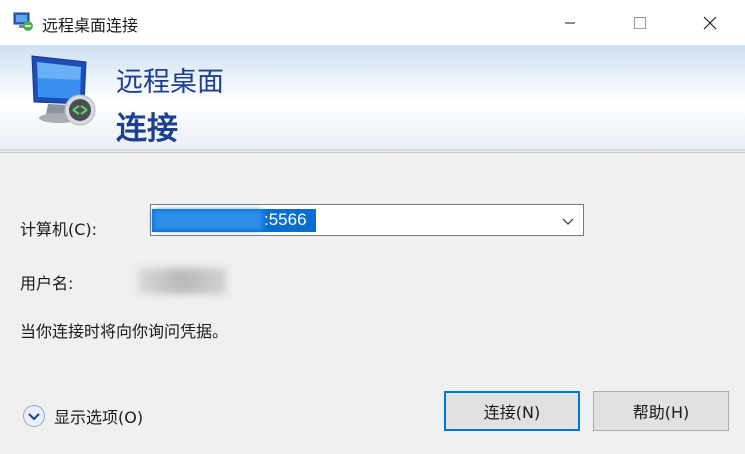  Describe the element at coordinates (372, 22) in the screenshot. I see `title-bar: 远程桌面连接` at that location.